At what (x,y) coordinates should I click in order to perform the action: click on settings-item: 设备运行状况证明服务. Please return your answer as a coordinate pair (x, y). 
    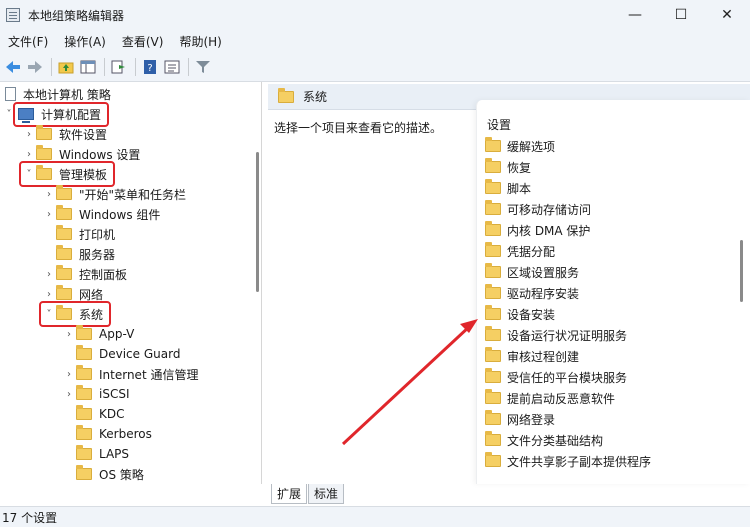
    Looking at the image, I should click on (556, 335).